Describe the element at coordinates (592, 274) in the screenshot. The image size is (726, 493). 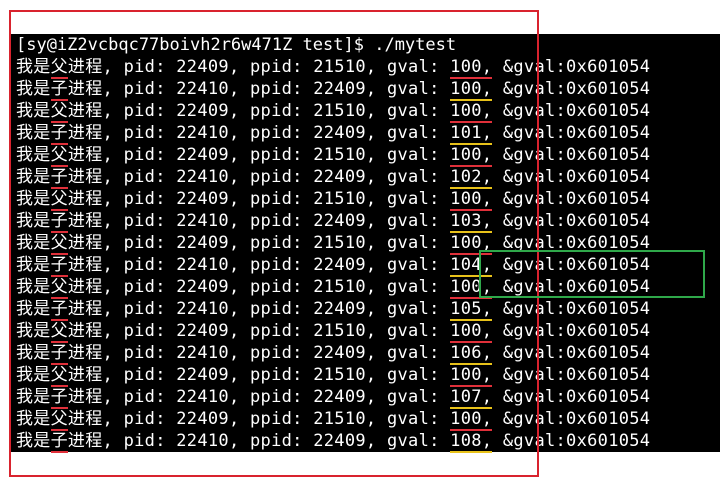
I see `green-annotation-box` at that location.